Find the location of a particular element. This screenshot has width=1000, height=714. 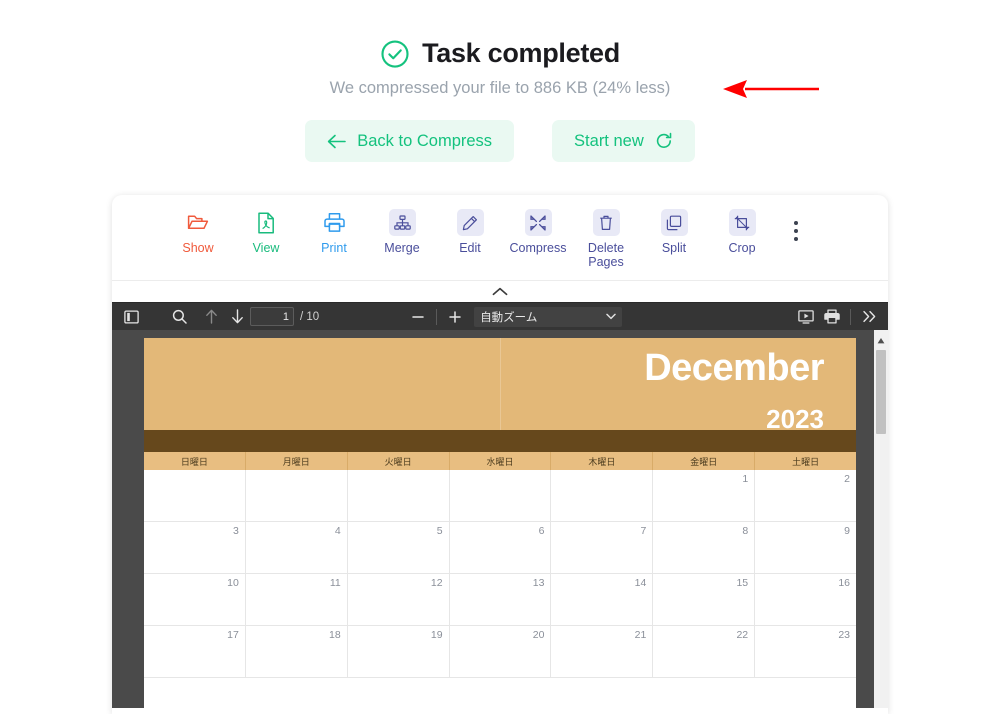

weekday-label: 日曜日 is located at coordinates (195, 461).